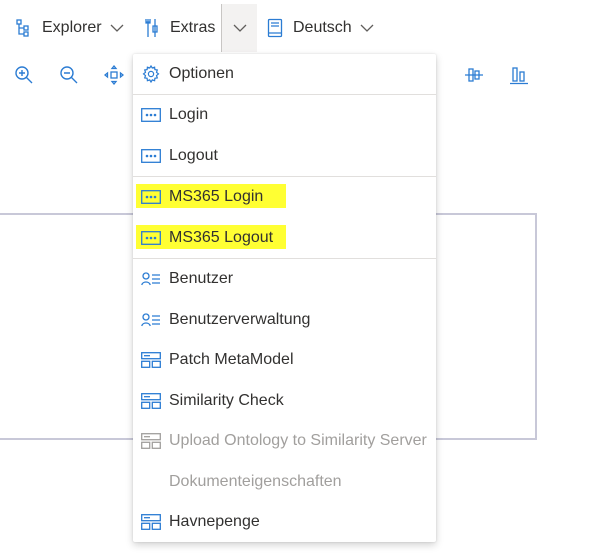 Image resolution: width=614 pixels, height=559 pixels. Describe the element at coordinates (151, 74) in the screenshot. I see `gear-icon` at that location.